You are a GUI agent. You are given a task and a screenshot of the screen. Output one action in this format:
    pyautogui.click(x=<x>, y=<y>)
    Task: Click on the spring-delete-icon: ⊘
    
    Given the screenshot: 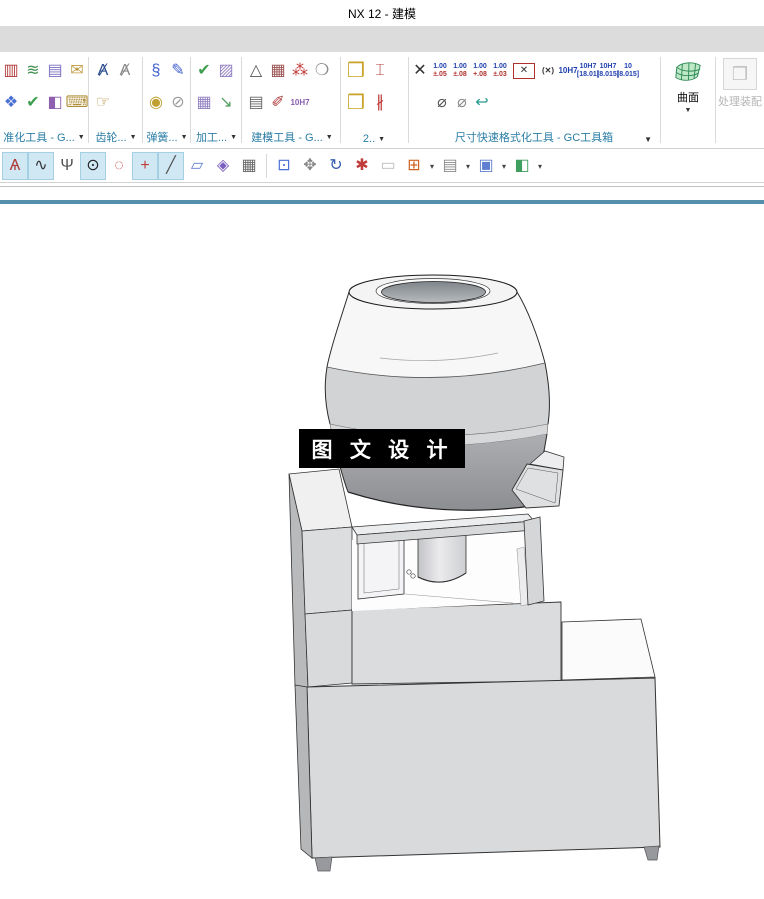 What is the action you would take?
    pyautogui.click(x=178, y=103)
    